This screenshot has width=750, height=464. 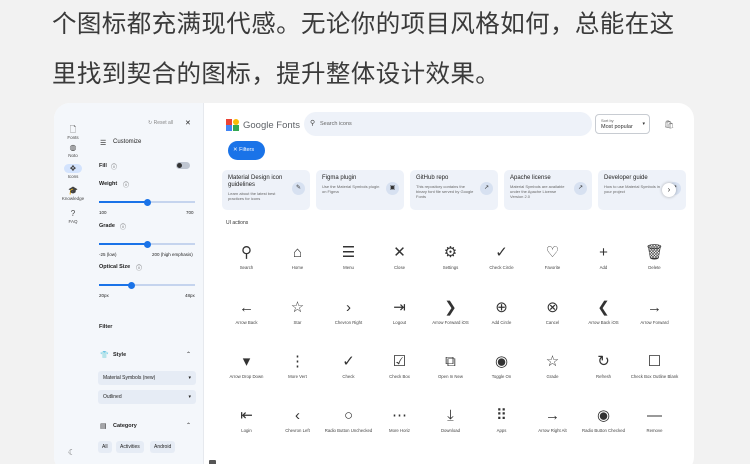 I want to click on section-label: UI actions, so click(x=237, y=223).